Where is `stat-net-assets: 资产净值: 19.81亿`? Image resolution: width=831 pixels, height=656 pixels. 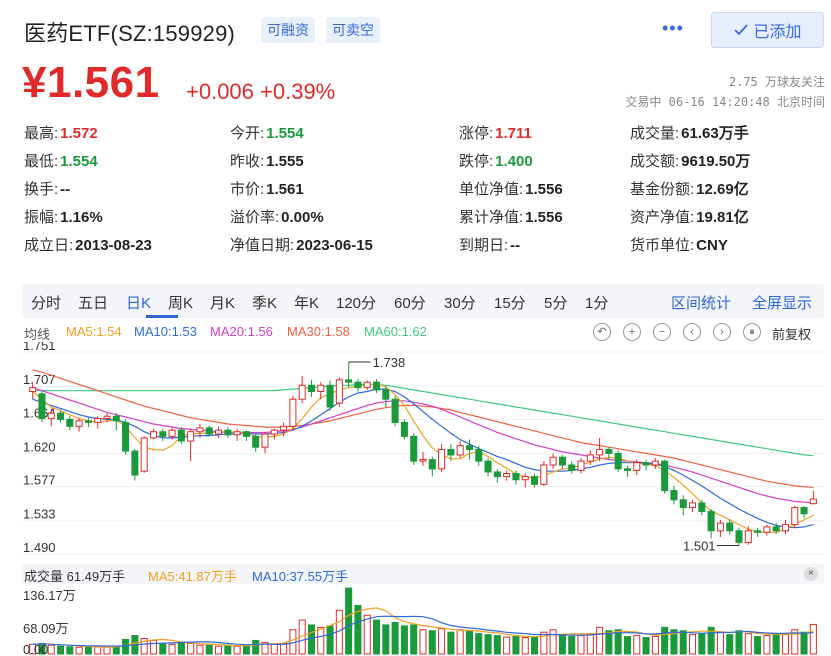 stat-net-assets: 资产净值: 19.81亿 is located at coordinates (689, 217).